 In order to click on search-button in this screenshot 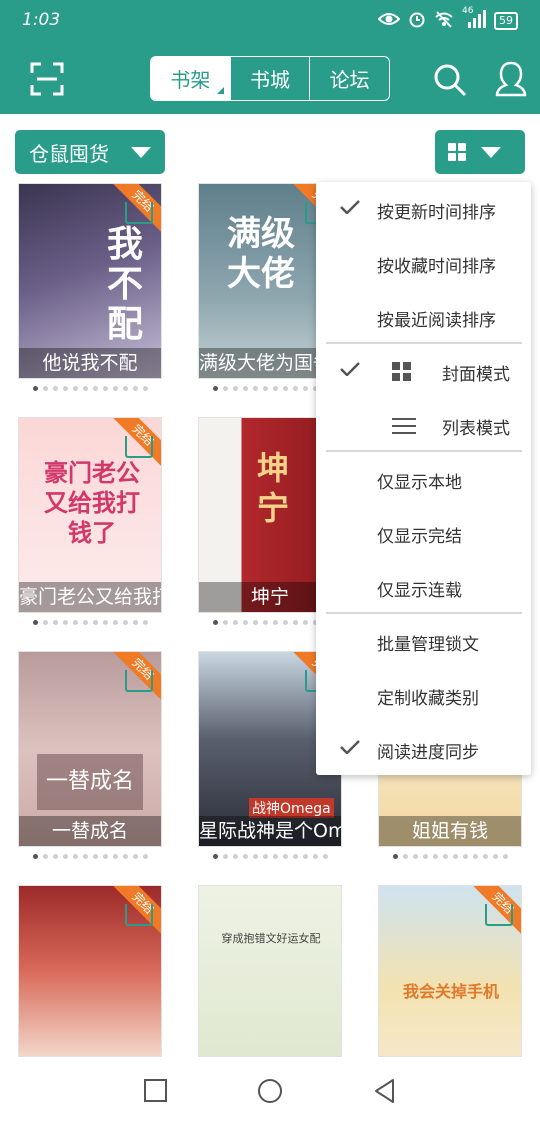, I will do `click(450, 80)`.